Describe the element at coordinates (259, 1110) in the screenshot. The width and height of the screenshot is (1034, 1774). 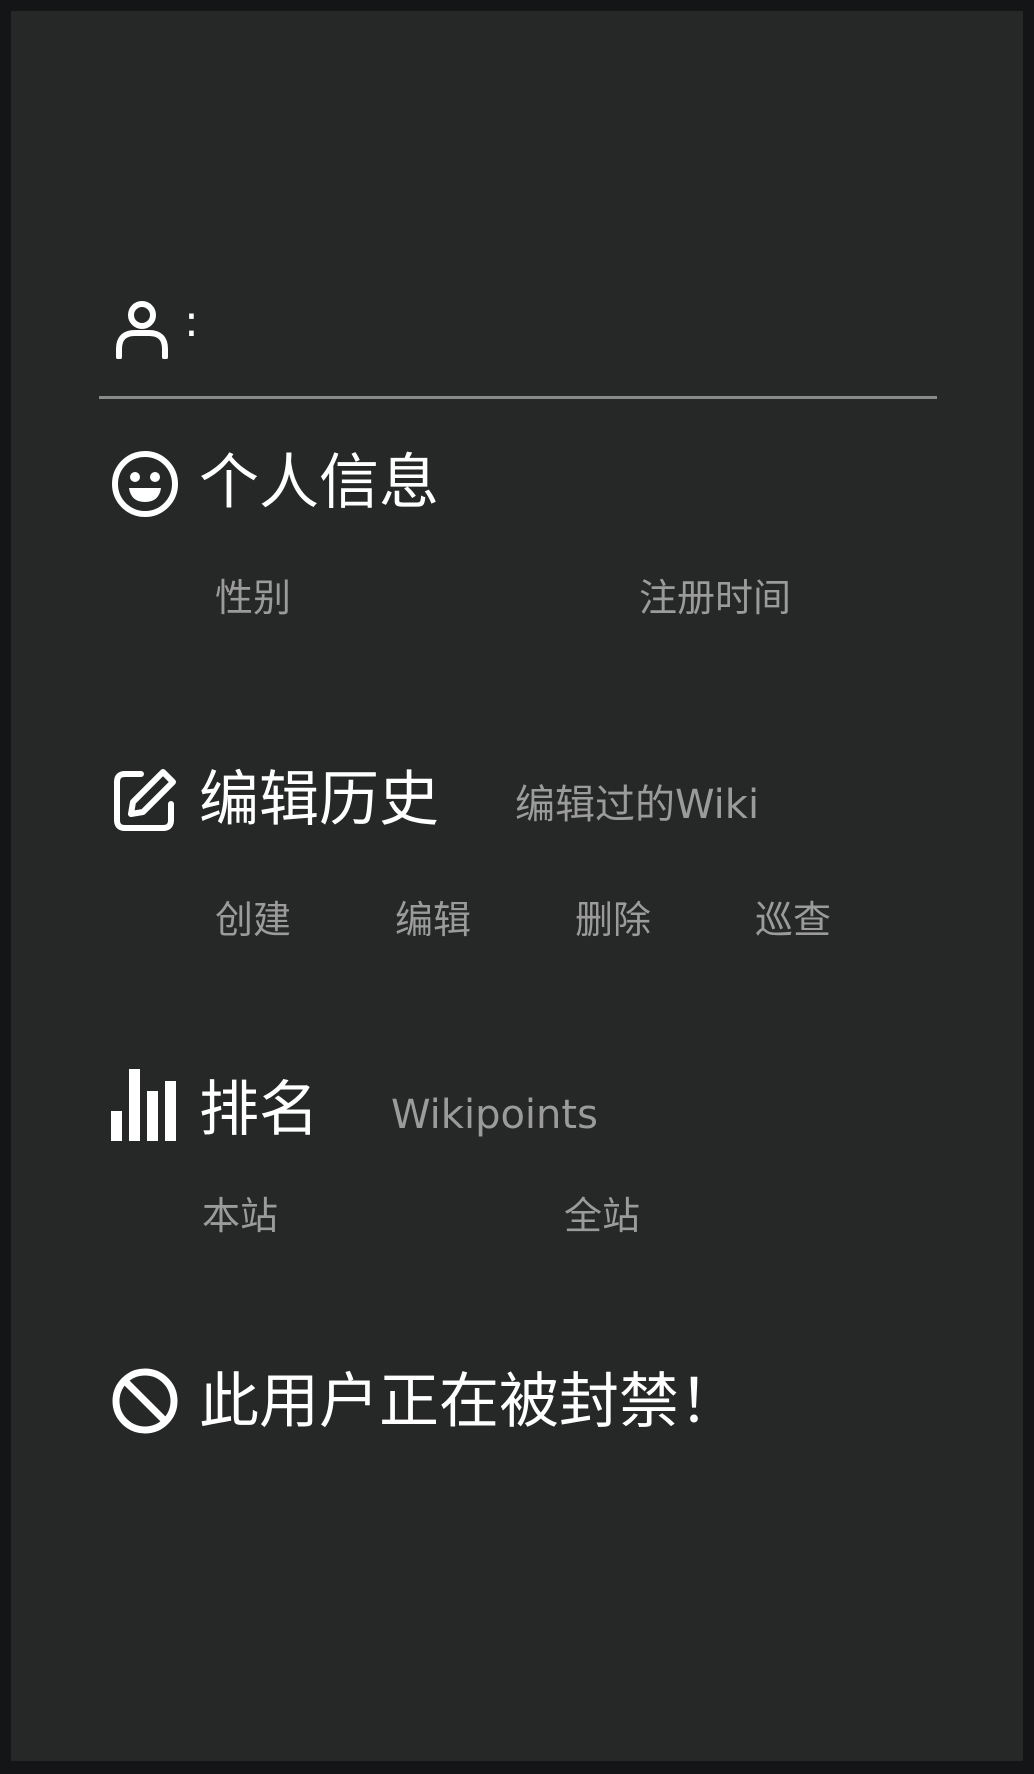
I see `ranking-title: 排名` at that location.